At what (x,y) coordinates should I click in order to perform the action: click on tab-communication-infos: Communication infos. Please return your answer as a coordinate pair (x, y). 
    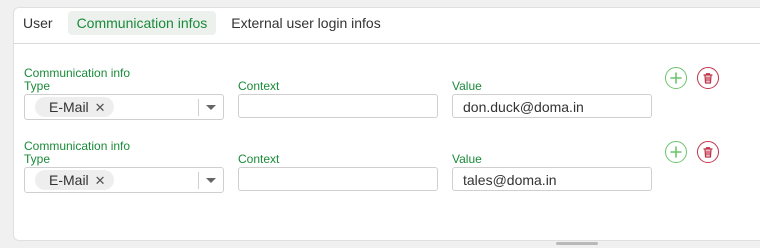
    Looking at the image, I should click on (142, 23).